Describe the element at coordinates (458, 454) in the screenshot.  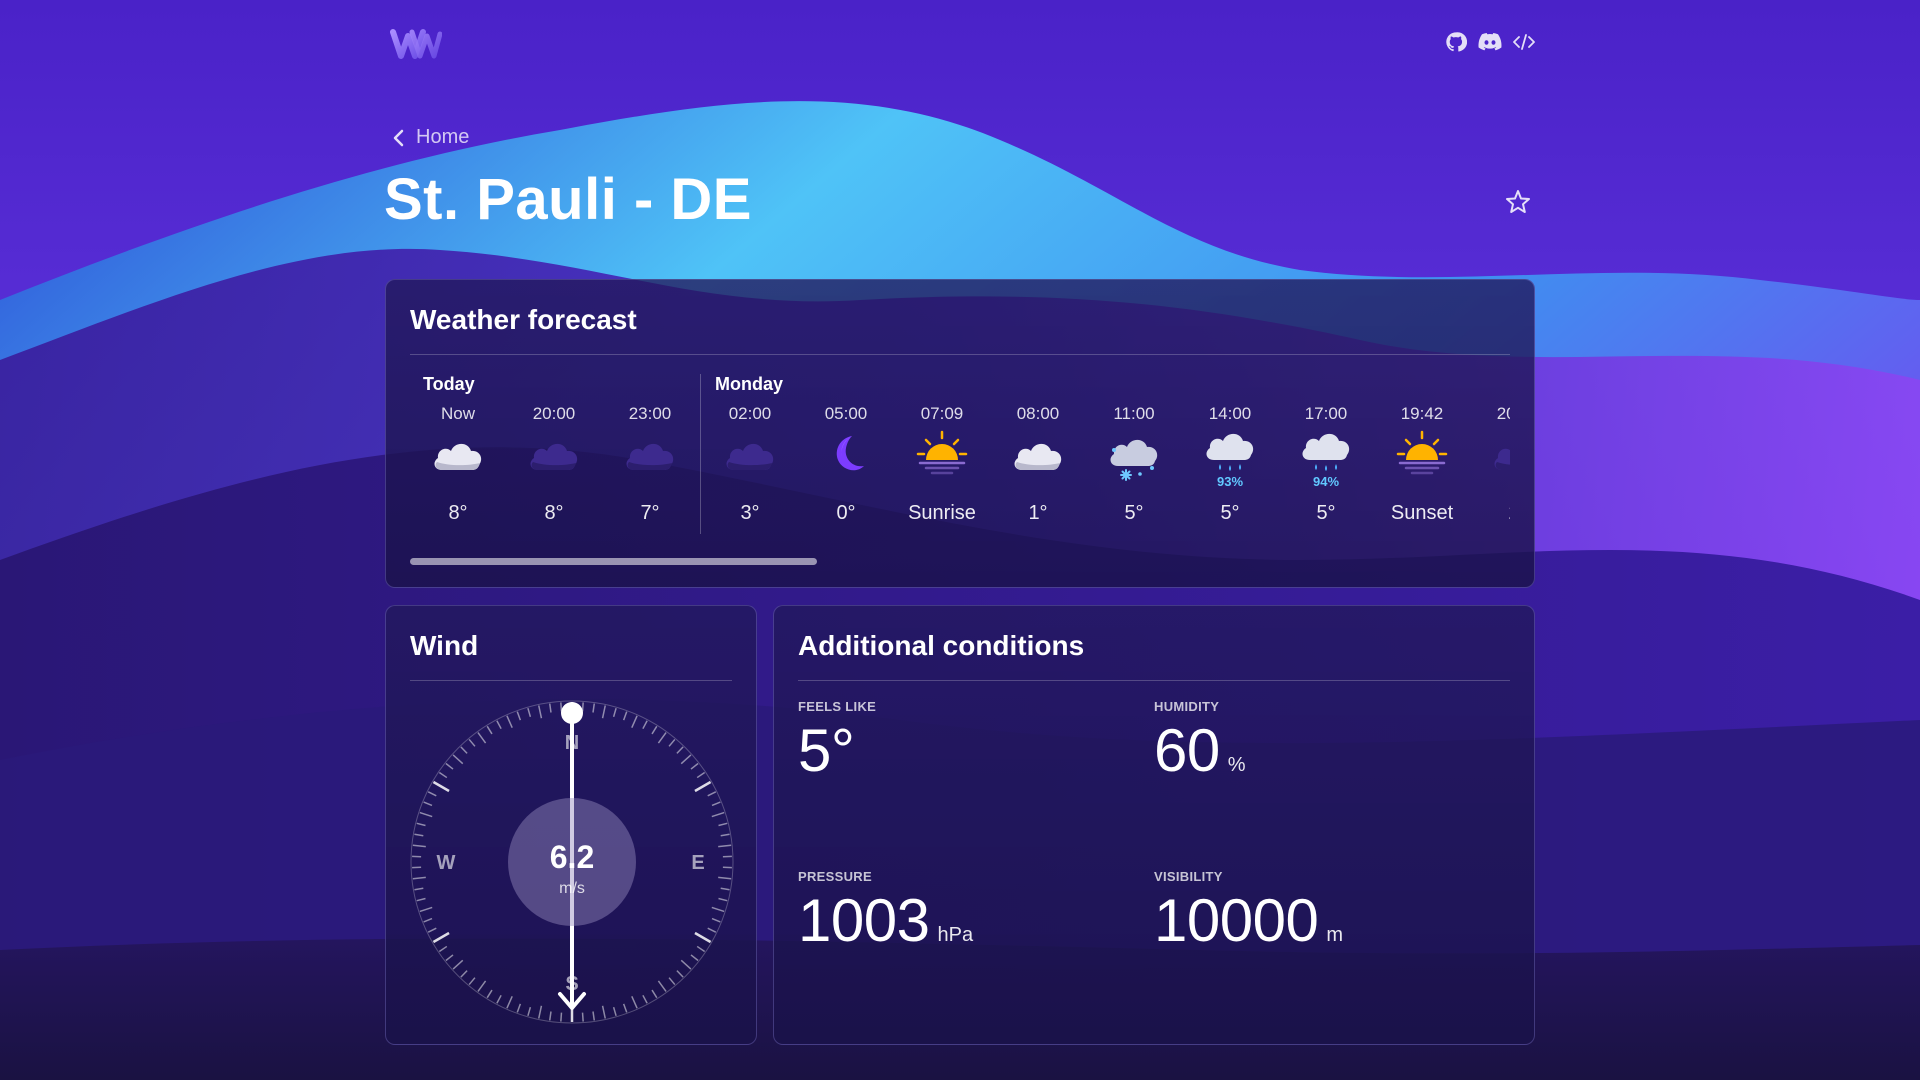
I see `forecast-hour: Now 8°` at that location.